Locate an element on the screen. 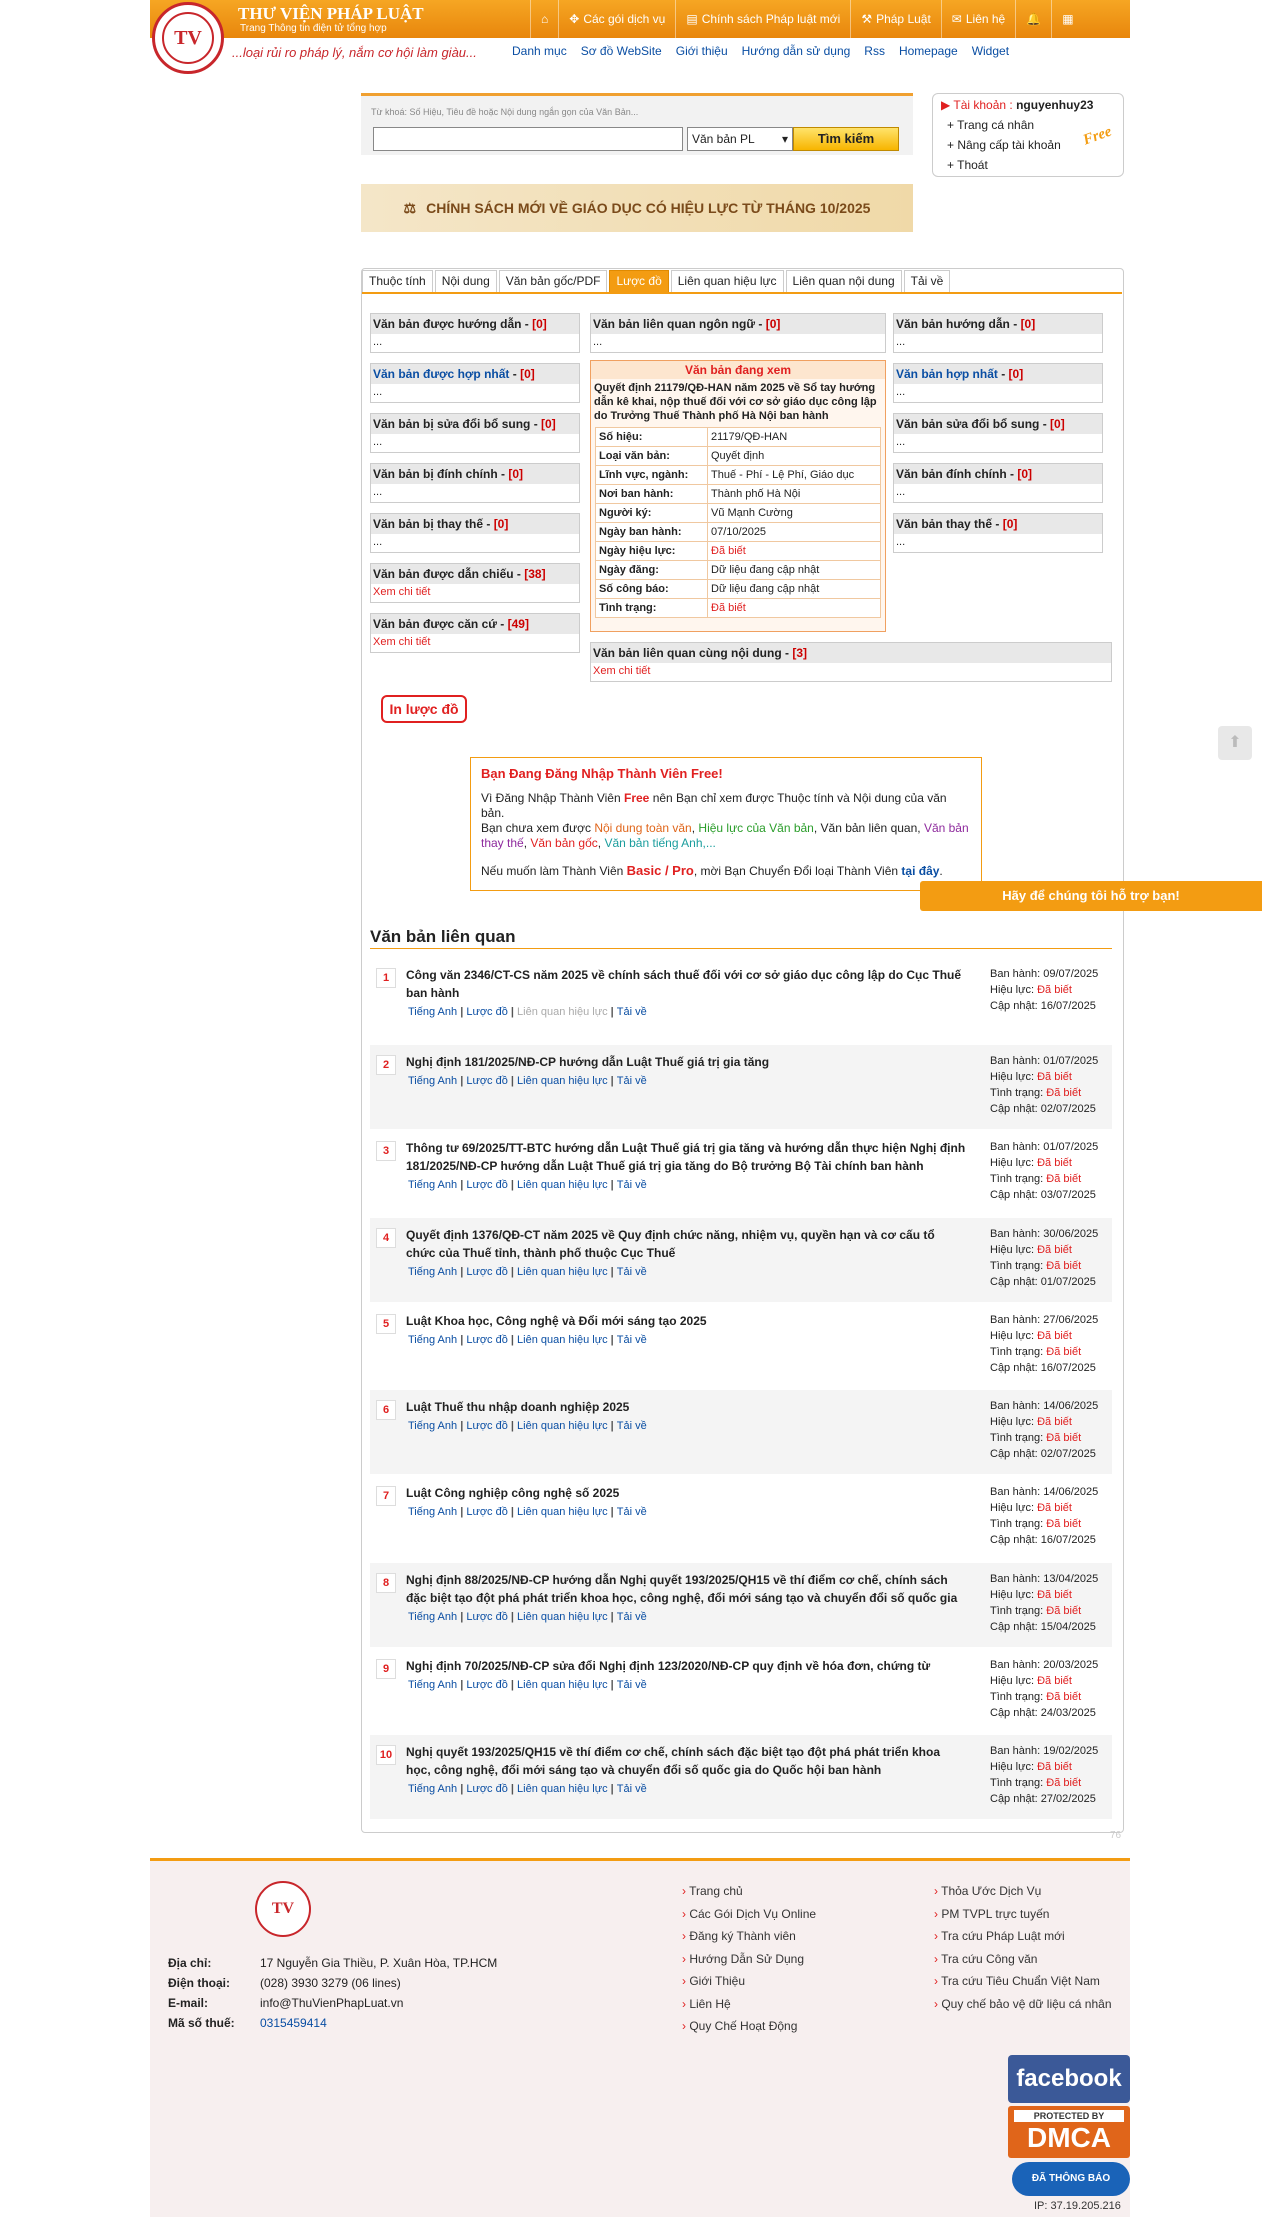 This screenshot has height=2217, width=1280. nav-item-6: ▦ is located at coordinates (1067, 19).